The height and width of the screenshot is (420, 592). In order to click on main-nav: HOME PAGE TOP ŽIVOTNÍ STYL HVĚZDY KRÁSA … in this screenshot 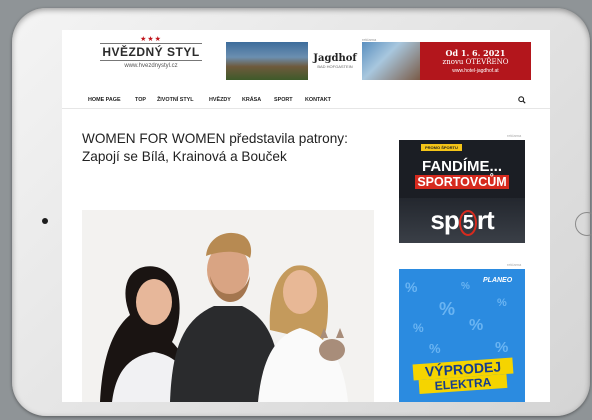, I will do `click(306, 101)`.